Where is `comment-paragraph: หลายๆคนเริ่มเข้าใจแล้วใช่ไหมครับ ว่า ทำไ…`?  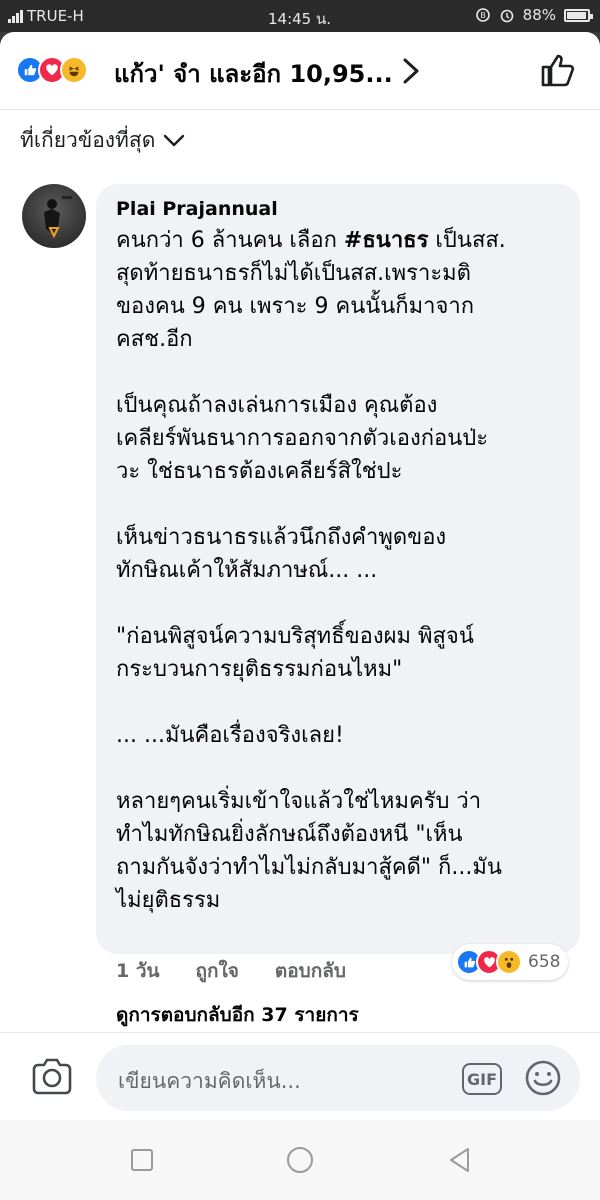
comment-paragraph: หลายๆคนเริ่มเข้าใจแล้วใช่ไหมครับ ว่า ทำไ… is located at coordinates (338, 851).